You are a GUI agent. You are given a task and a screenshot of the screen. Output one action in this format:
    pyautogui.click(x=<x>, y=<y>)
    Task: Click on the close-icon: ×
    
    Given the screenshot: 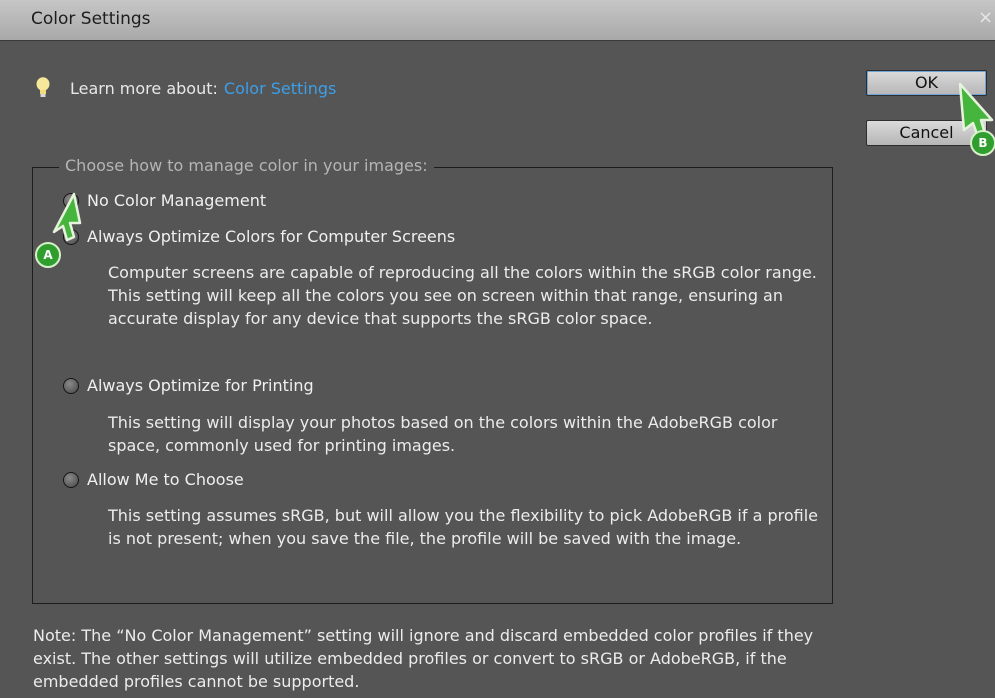 What is the action you would take?
    pyautogui.click(x=985, y=17)
    